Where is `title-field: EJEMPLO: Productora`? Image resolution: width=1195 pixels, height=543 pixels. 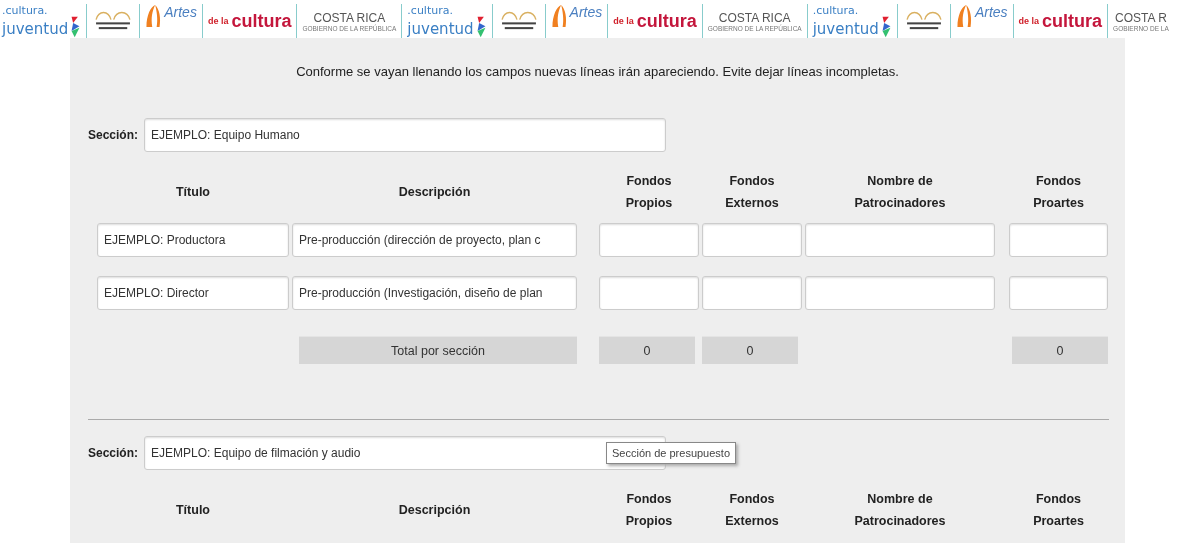
title-field: EJEMPLO: Productora is located at coordinates (193, 240).